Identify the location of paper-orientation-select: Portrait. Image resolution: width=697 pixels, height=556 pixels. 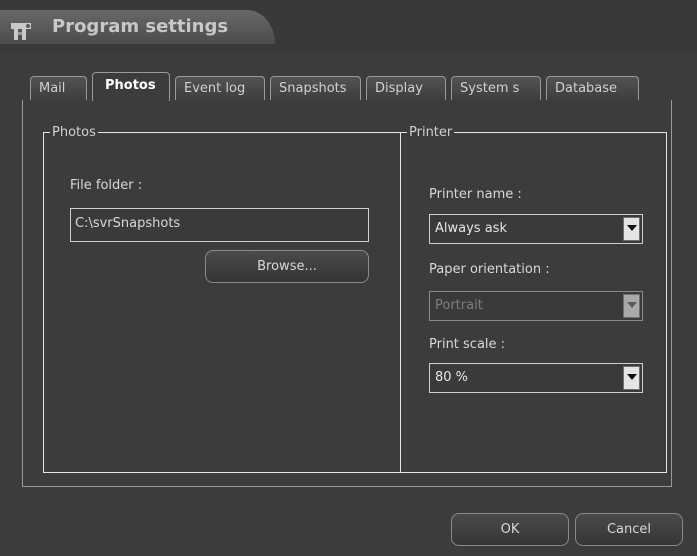
(536, 306).